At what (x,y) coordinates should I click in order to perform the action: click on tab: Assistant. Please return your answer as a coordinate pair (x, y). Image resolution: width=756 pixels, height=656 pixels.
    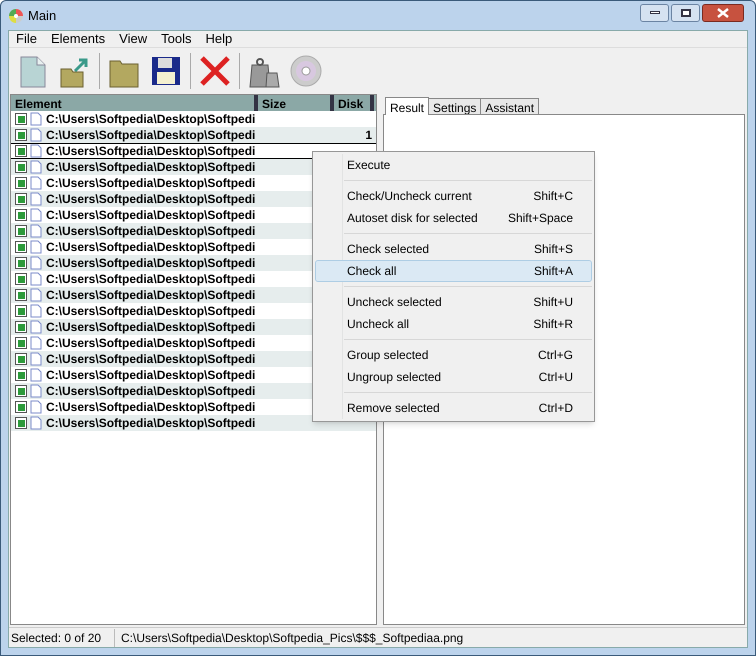
    Looking at the image, I should click on (510, 106).